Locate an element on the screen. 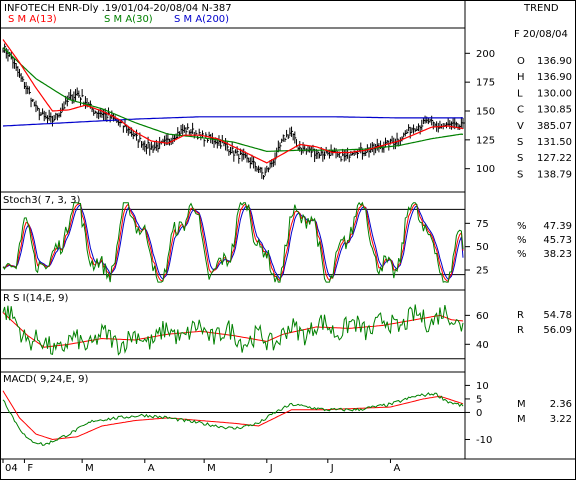  y-tick-label: 50 is located at coordinates (482, 247).